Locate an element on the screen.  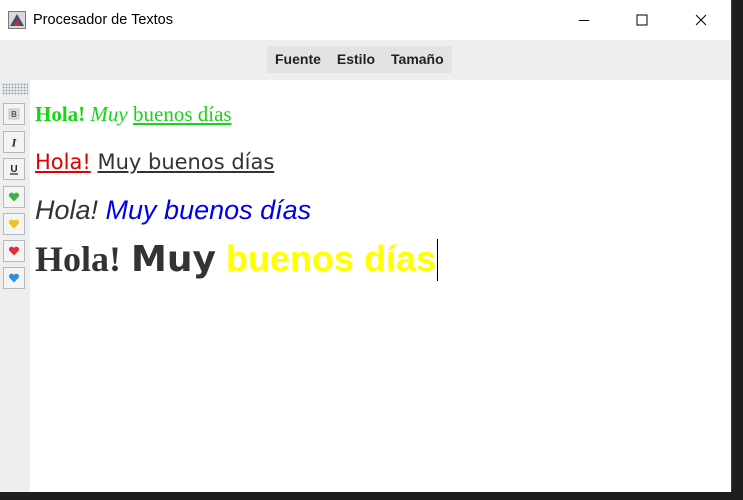
menu-estilo: Estilo is located at coordinates (356, 59).